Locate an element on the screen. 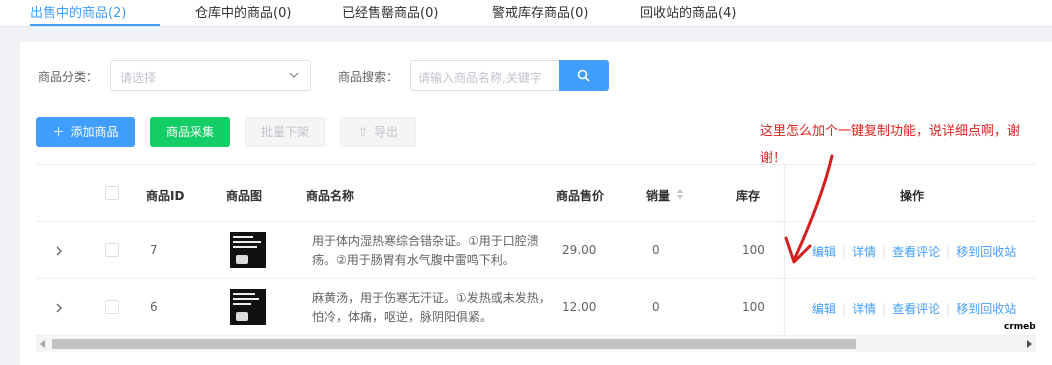  add-product-button: ＋ 添加商品 is located at coordinates (85, 132).